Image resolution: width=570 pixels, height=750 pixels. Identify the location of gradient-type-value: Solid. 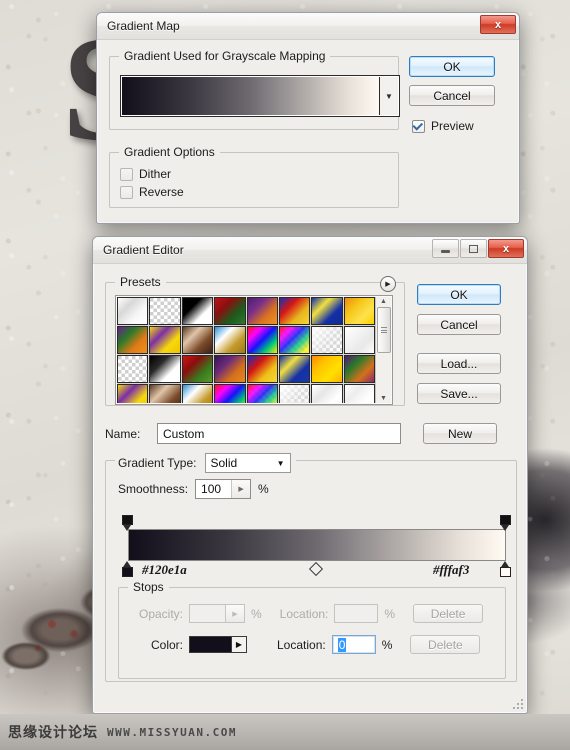
(224, 463).